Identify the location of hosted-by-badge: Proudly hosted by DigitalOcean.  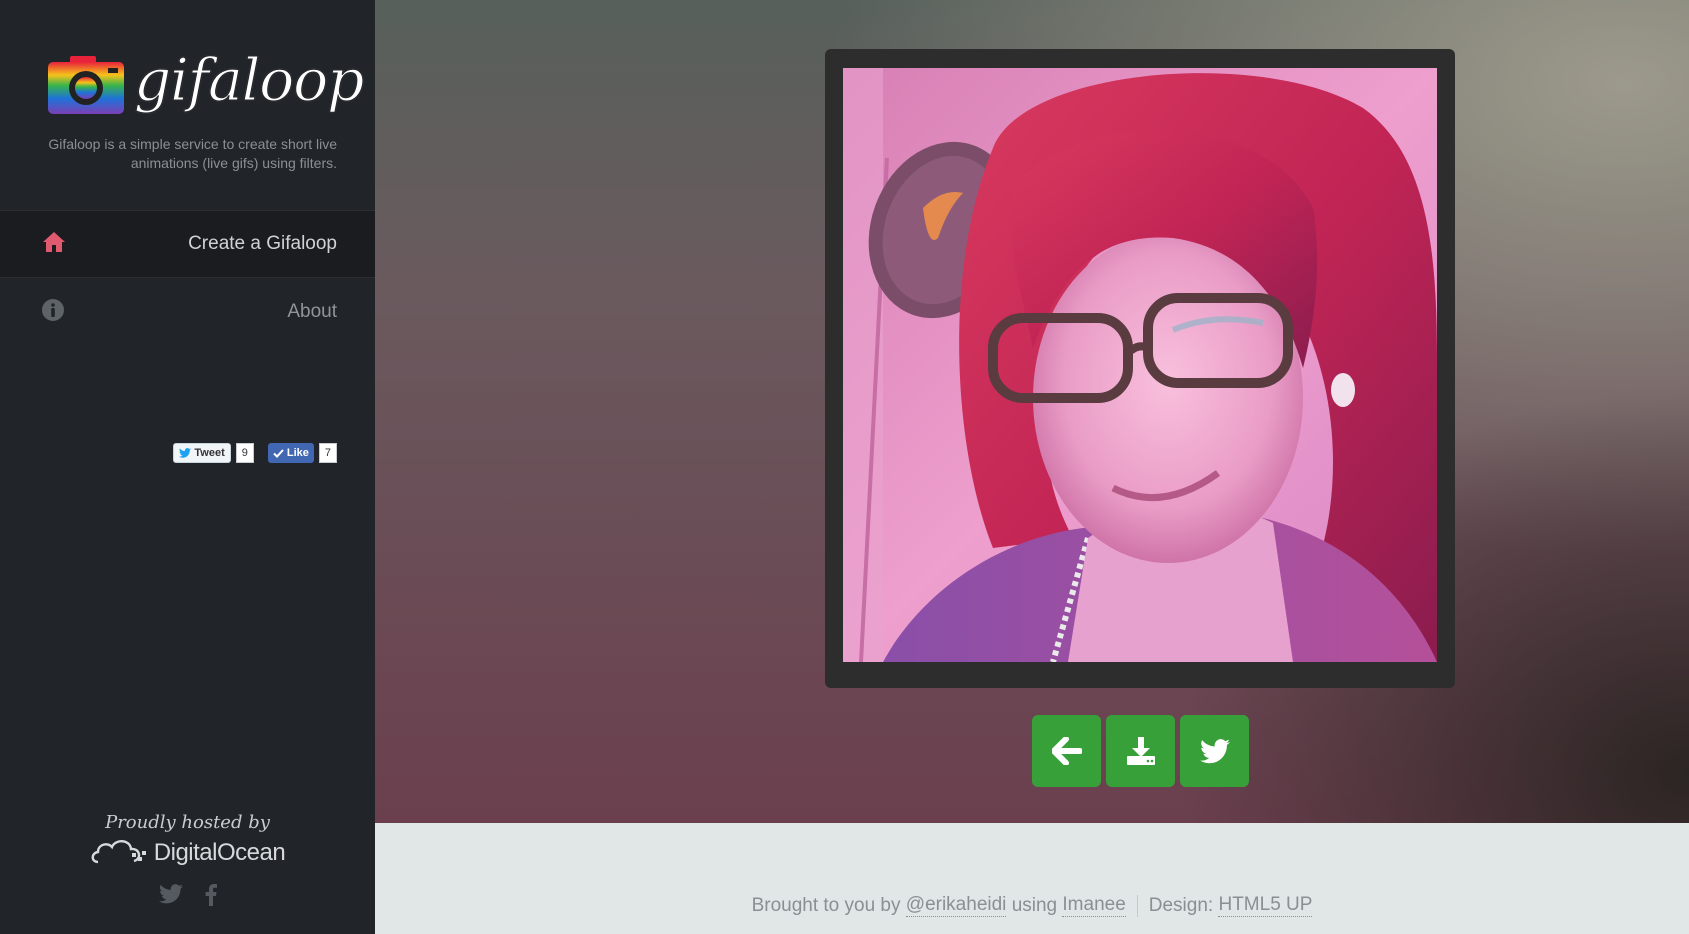
(187, 841).